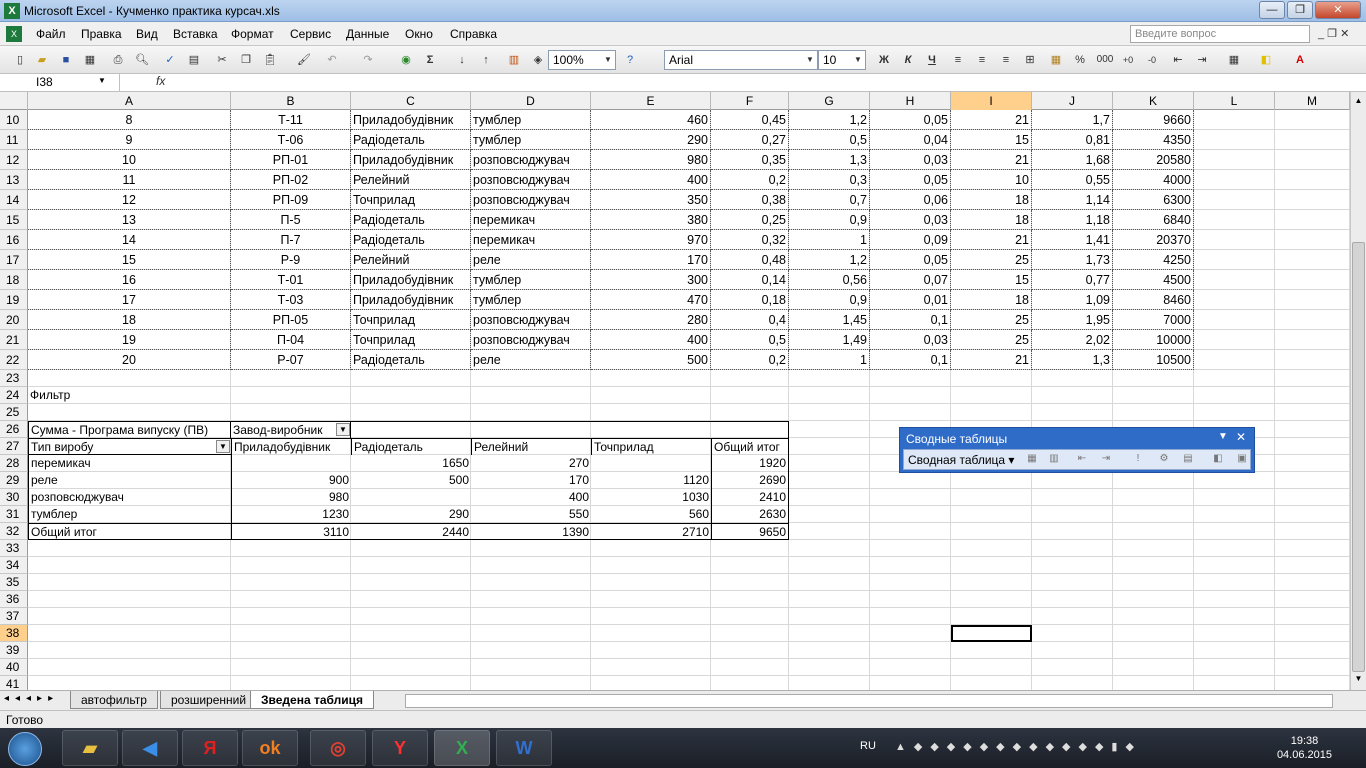 This screenshot has width=1366, height=768. I want to click on pivot-value-cell: 400, so click(531, 497).